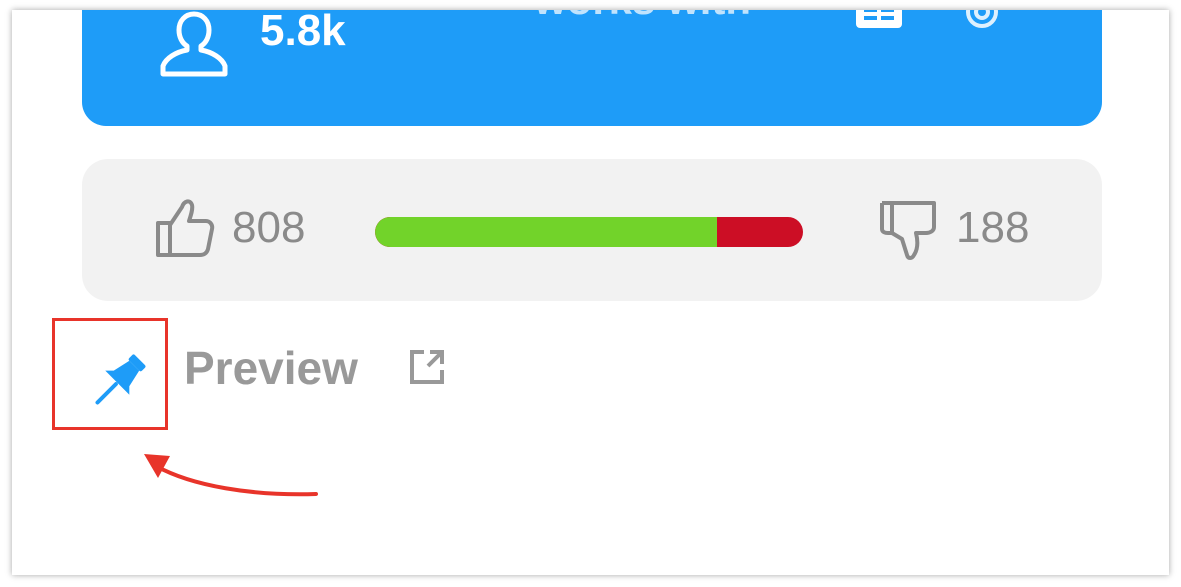 The width and height of the screenshot is (1181, 587). I want to click on dislikes-count: 188, so click(993, 227).